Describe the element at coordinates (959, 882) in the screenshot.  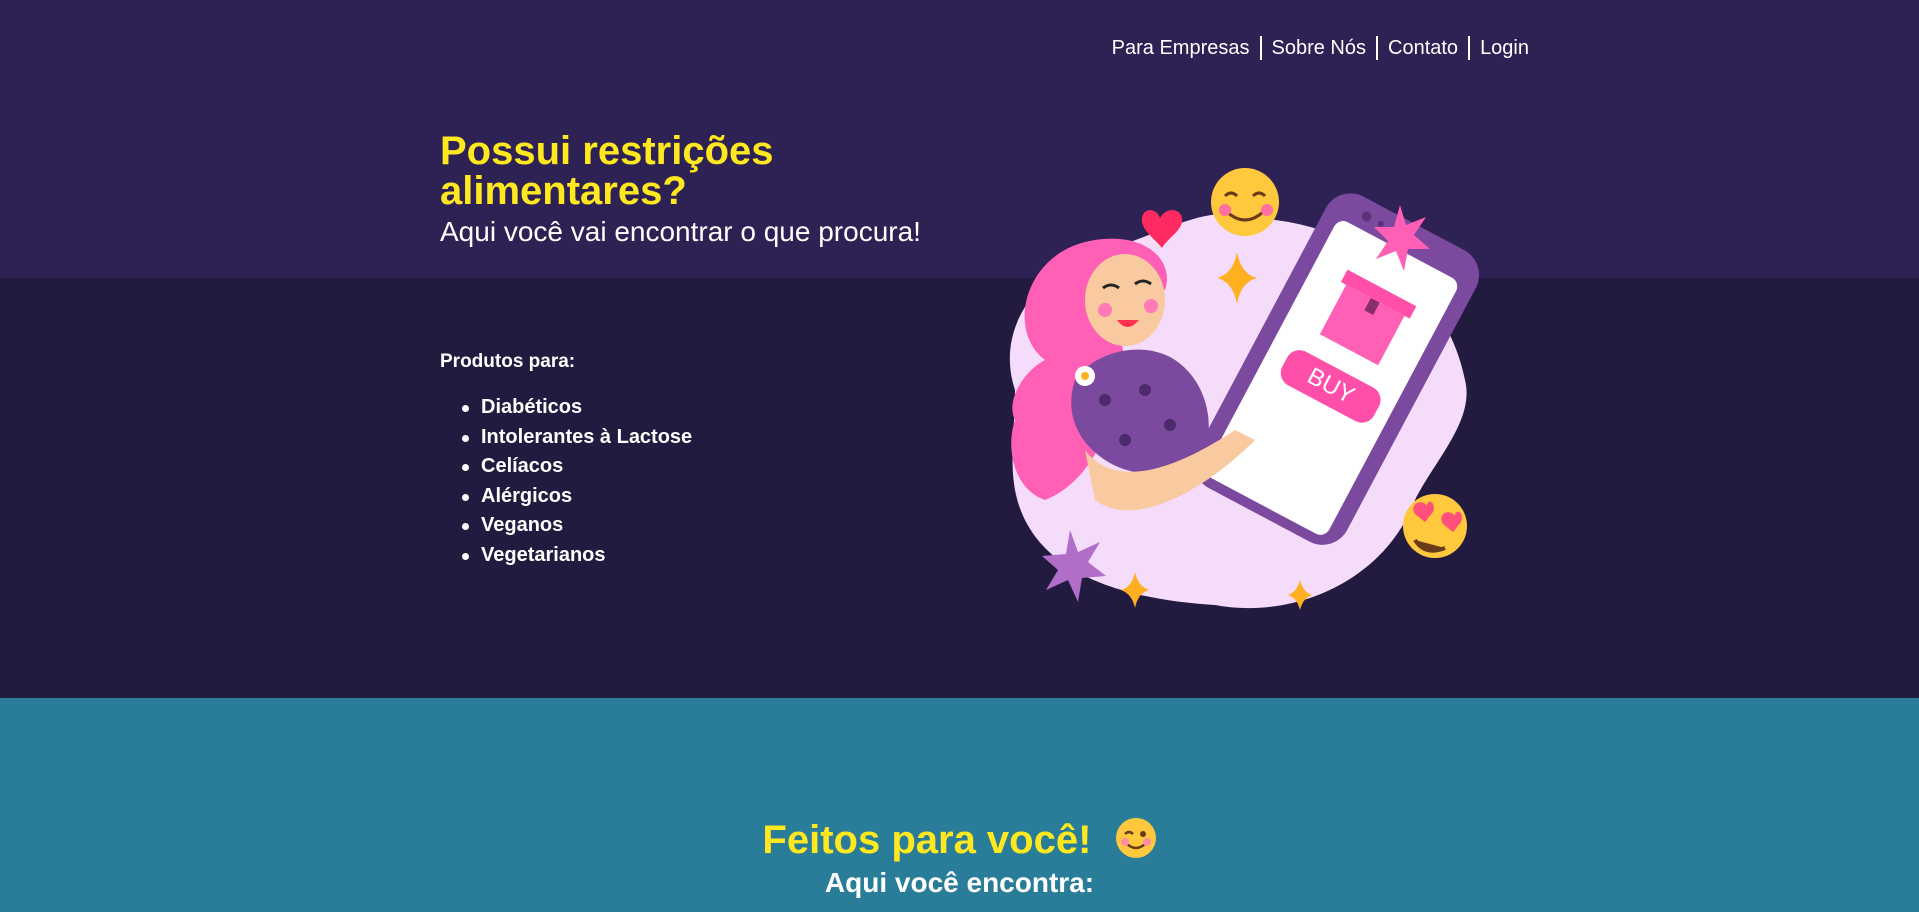
I see `section-subtitle: Aqui você encontra:` at that location.